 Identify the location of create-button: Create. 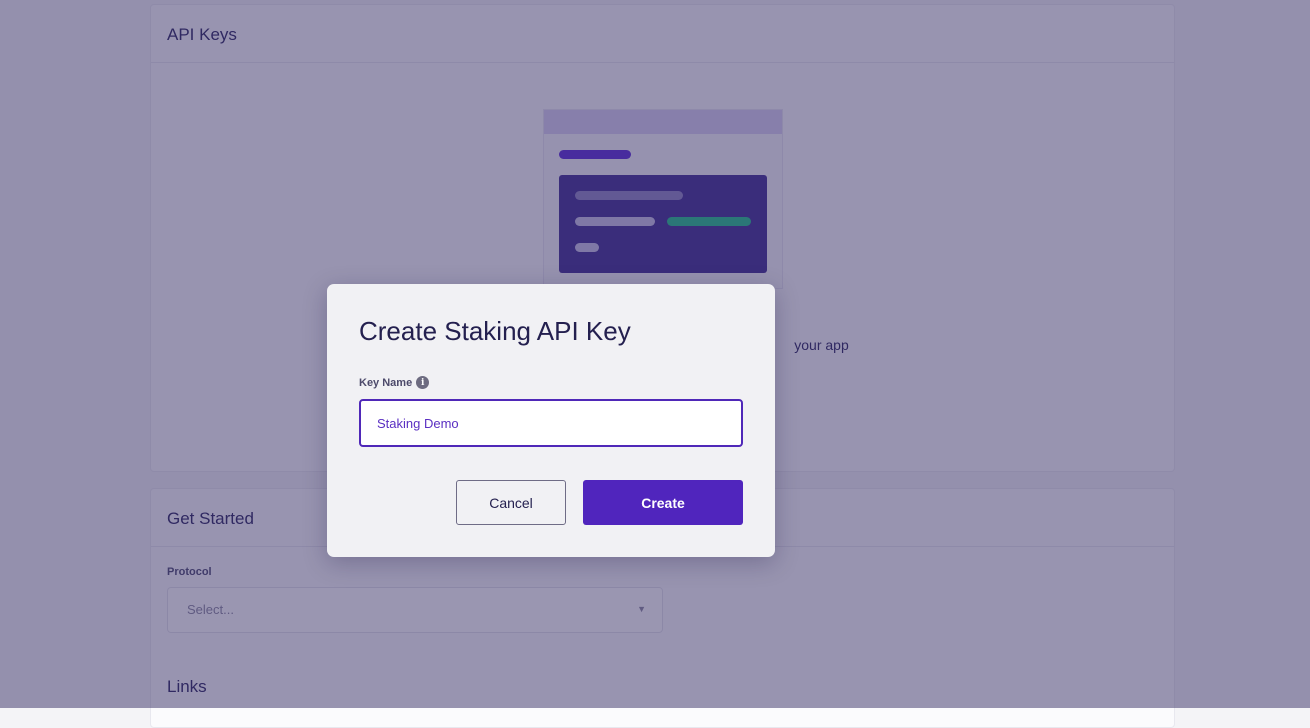
(663, 502).